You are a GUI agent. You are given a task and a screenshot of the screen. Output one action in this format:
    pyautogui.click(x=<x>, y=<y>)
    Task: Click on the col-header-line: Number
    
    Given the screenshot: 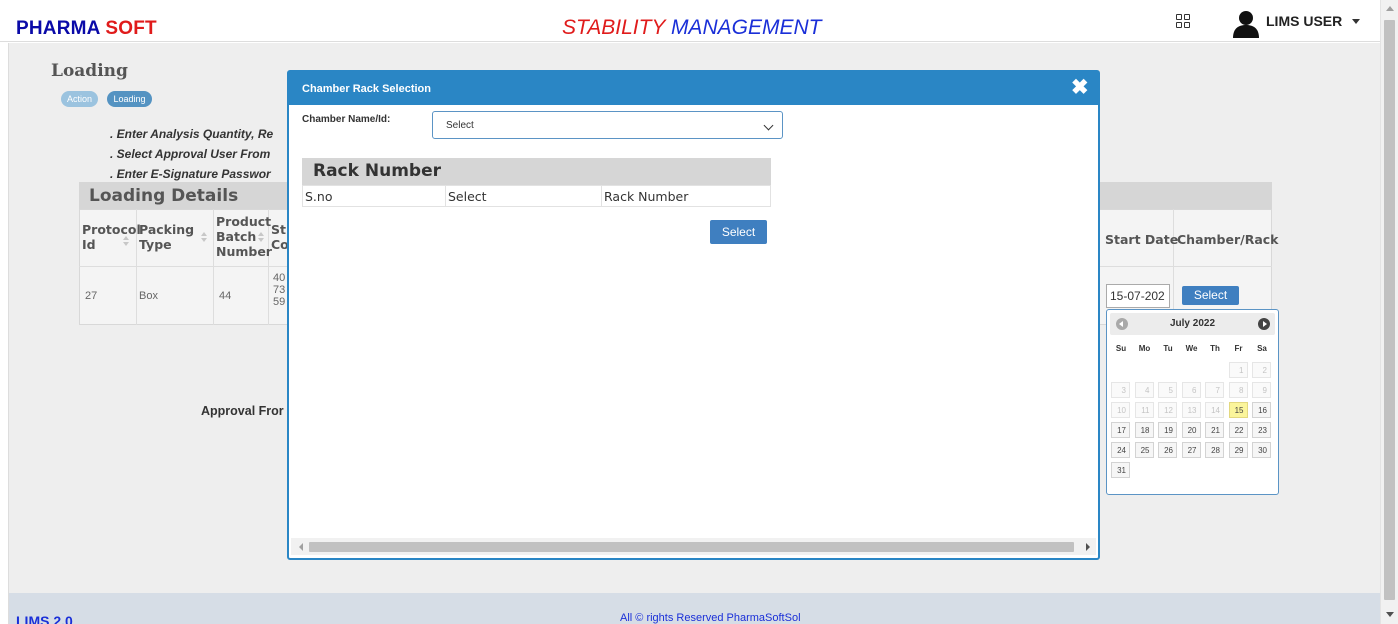 What is the action you would take?
    pyautogui.click(x=244, y=251)
    